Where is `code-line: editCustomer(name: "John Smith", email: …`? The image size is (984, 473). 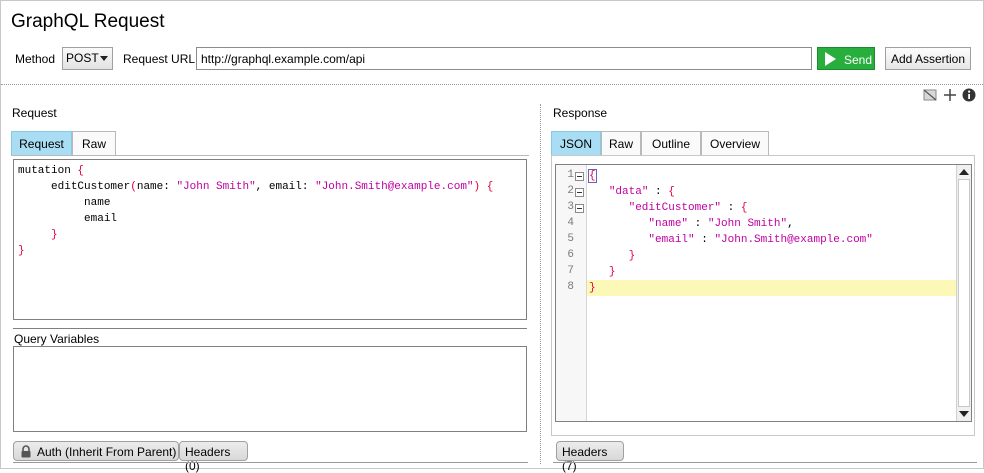
code-line: editCustomer(name: "John Smith", email: … is located at coordinates (272, 187).